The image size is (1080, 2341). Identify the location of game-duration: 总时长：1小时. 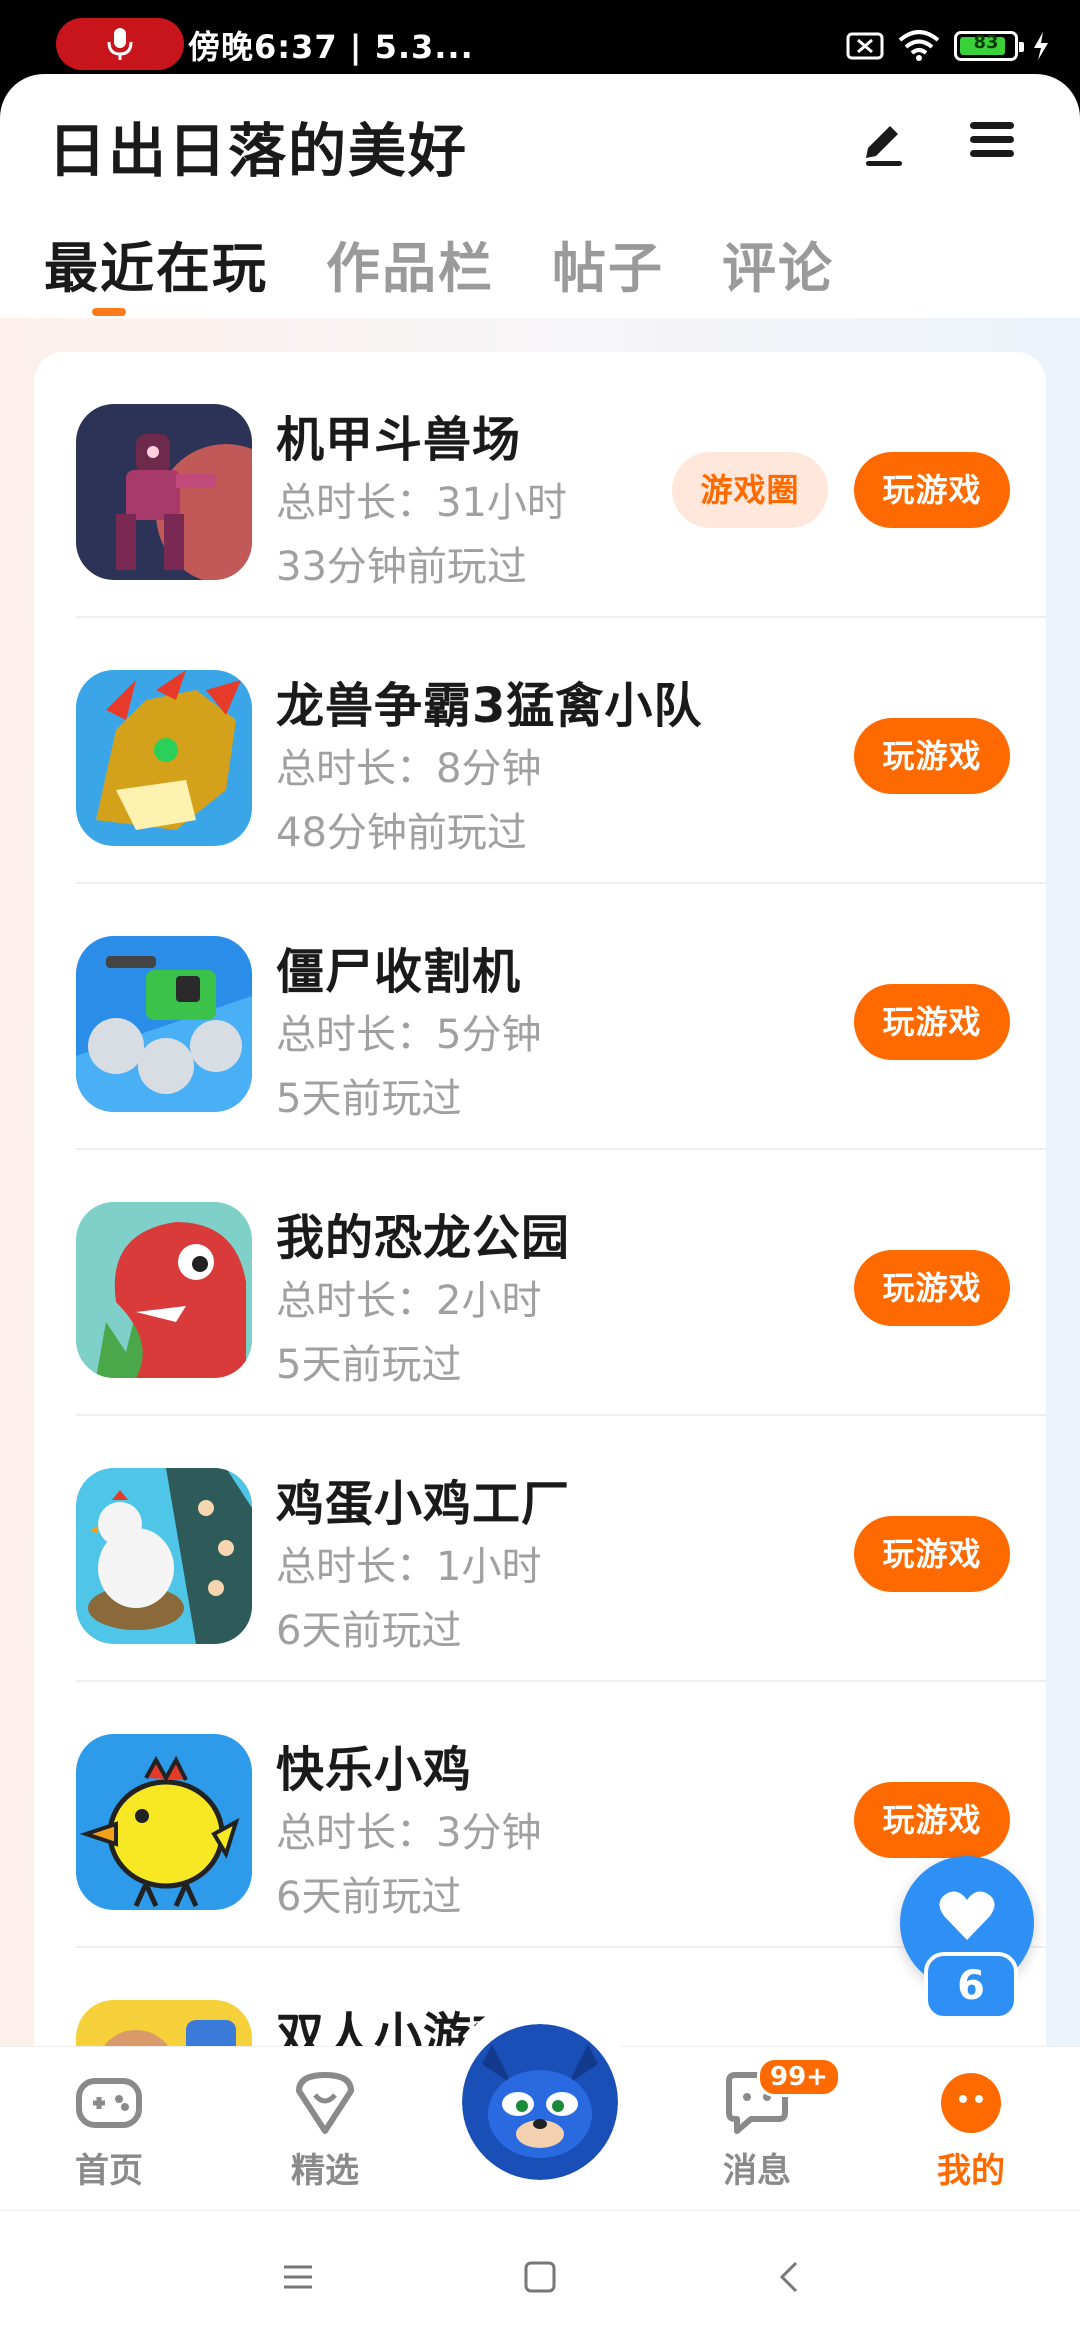
(409, 1567).